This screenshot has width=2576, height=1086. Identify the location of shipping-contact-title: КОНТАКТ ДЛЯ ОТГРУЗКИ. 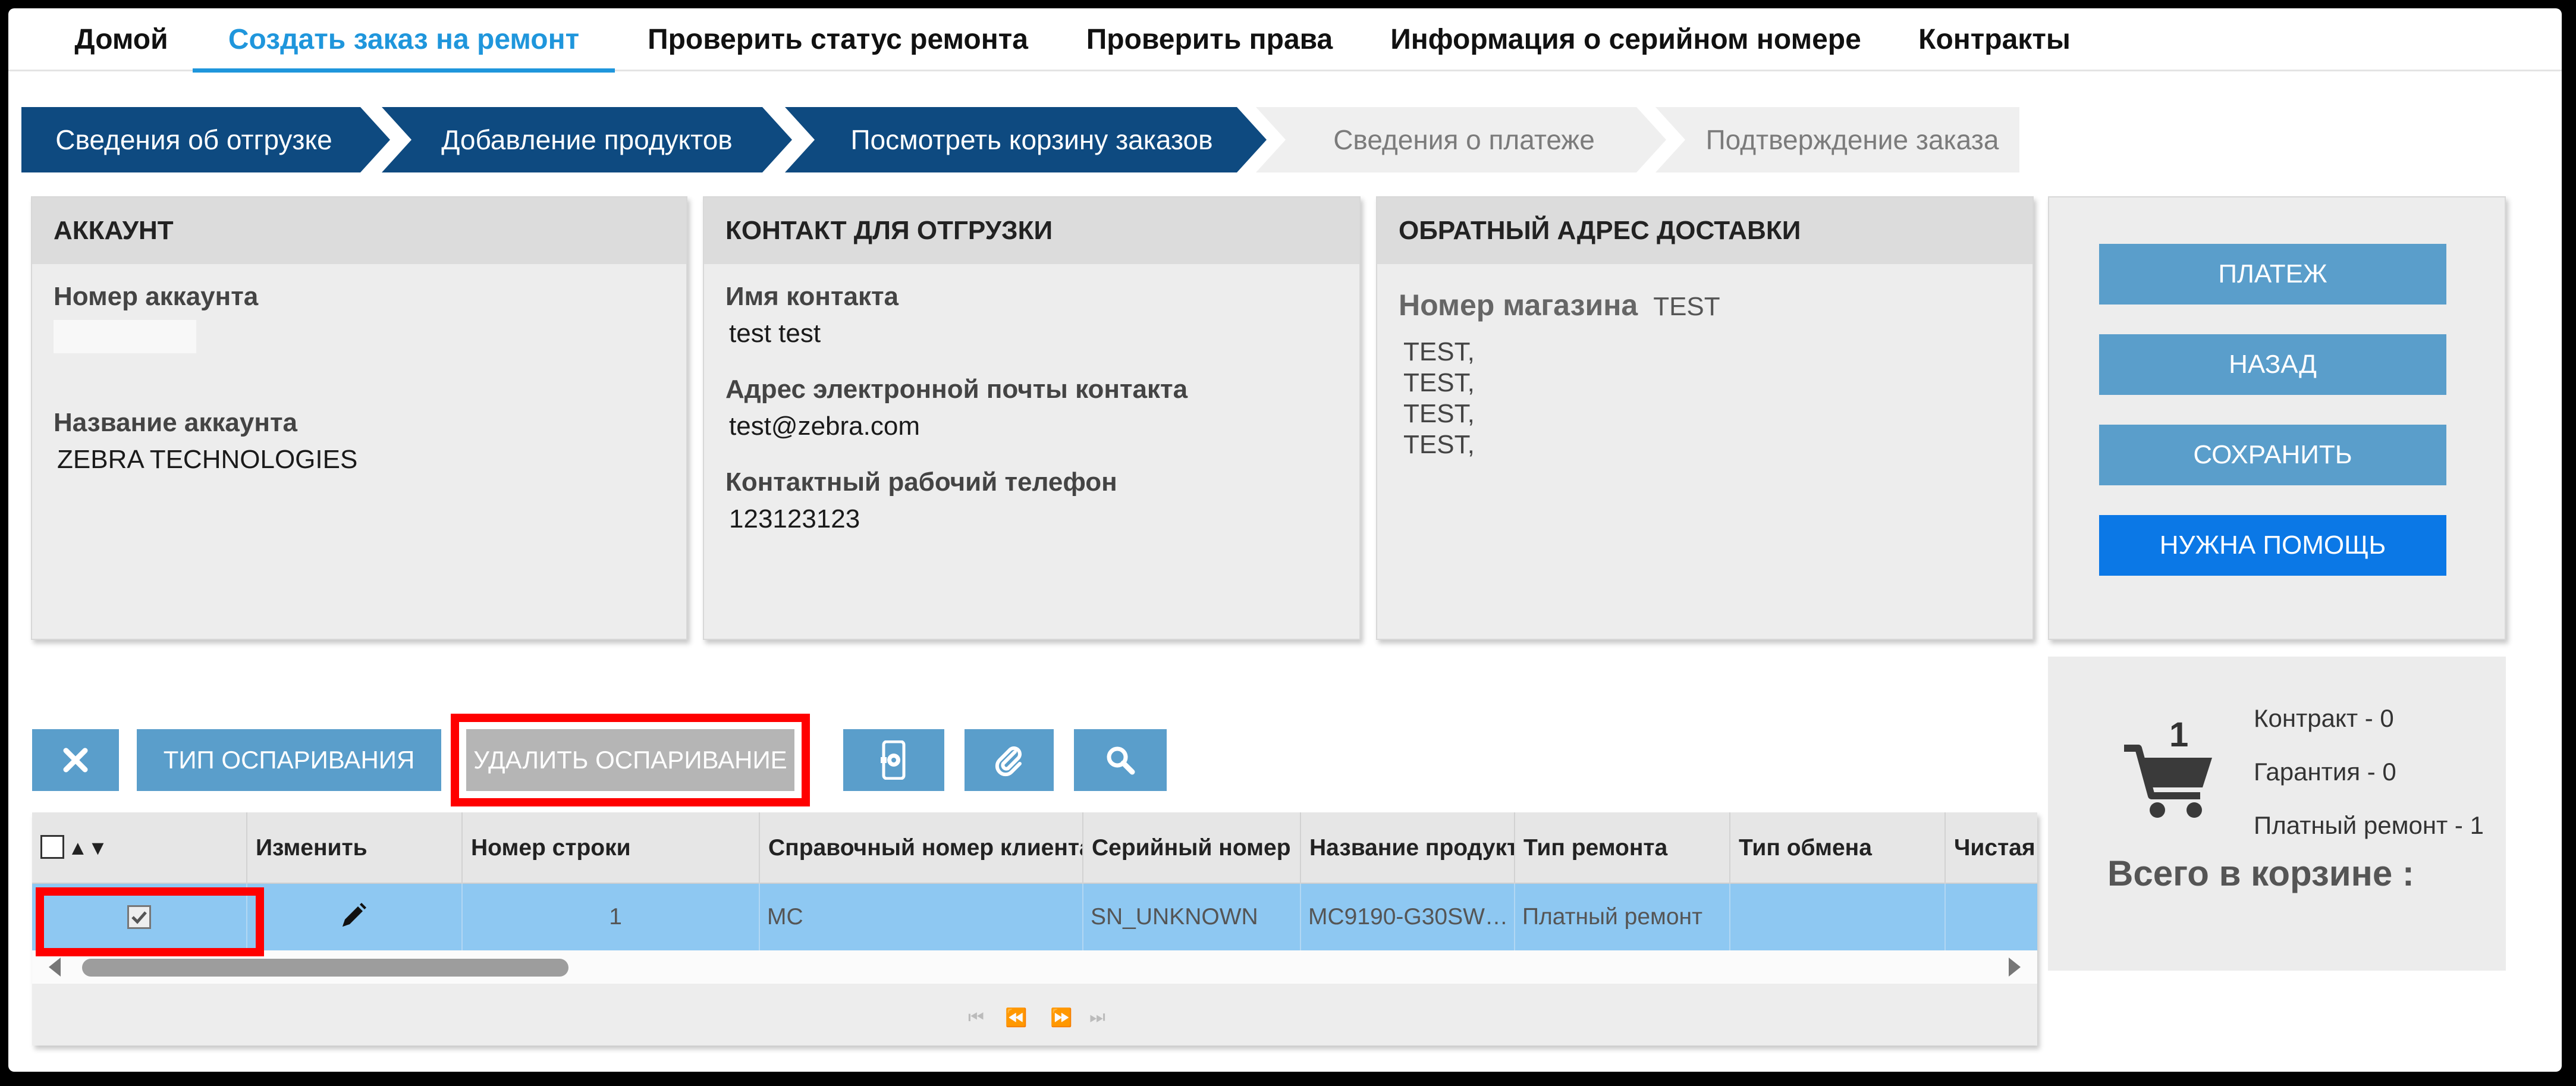
(1031, 231).